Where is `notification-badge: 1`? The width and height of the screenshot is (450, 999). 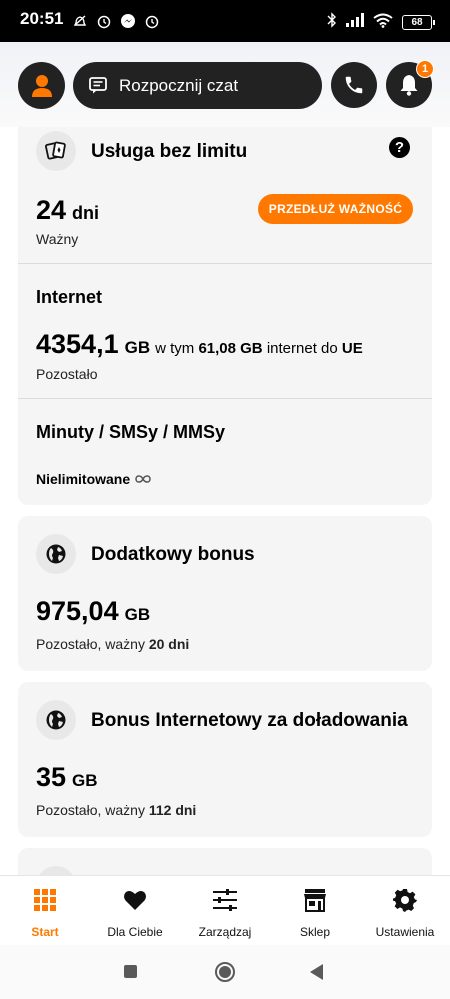
notification-badge: 1 is located at coordinates (425, 69).